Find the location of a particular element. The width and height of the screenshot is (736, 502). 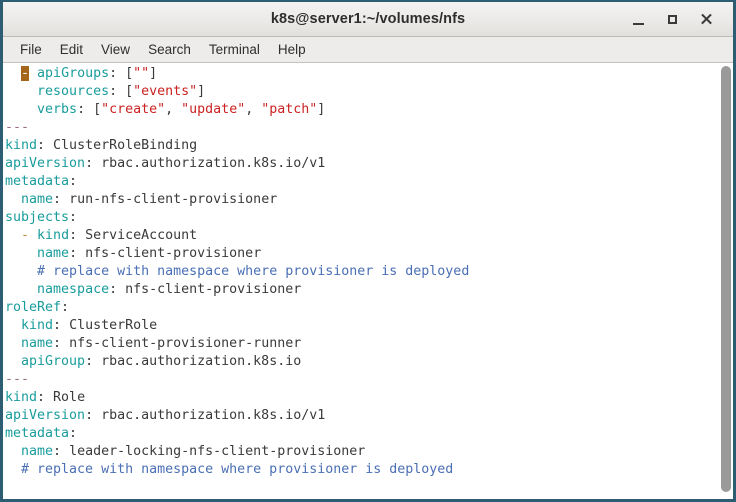

terminal-scrollbar is located at coordinates (726, 281).